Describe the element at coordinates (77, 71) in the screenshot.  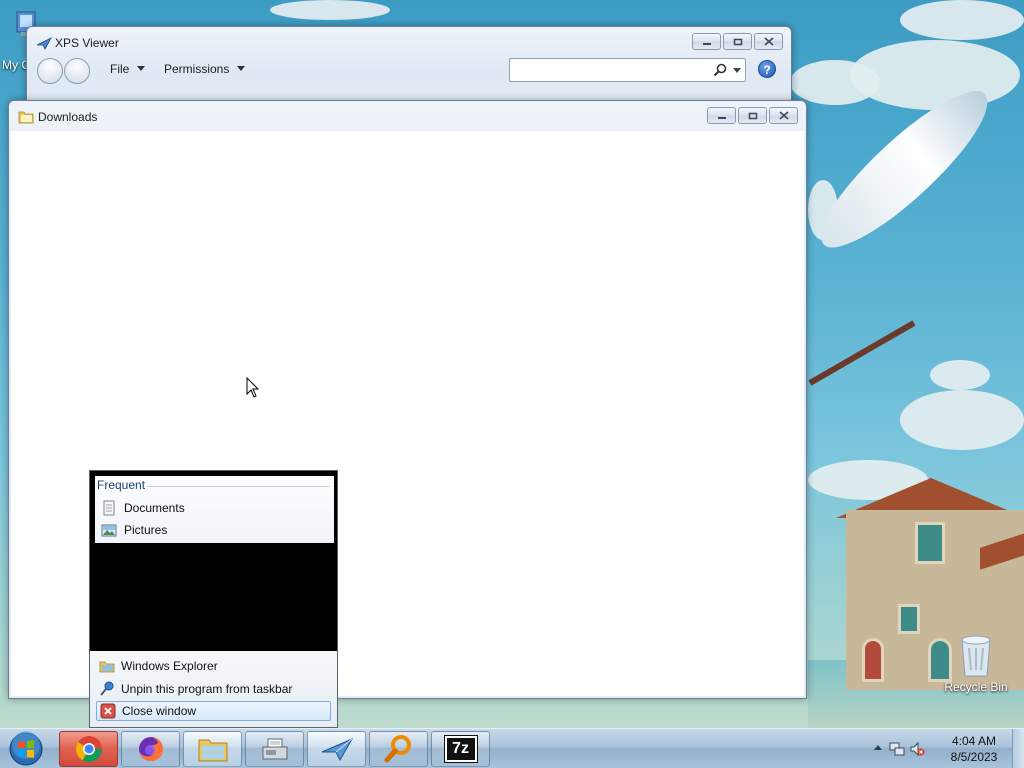
I see `forward-button` at that location.